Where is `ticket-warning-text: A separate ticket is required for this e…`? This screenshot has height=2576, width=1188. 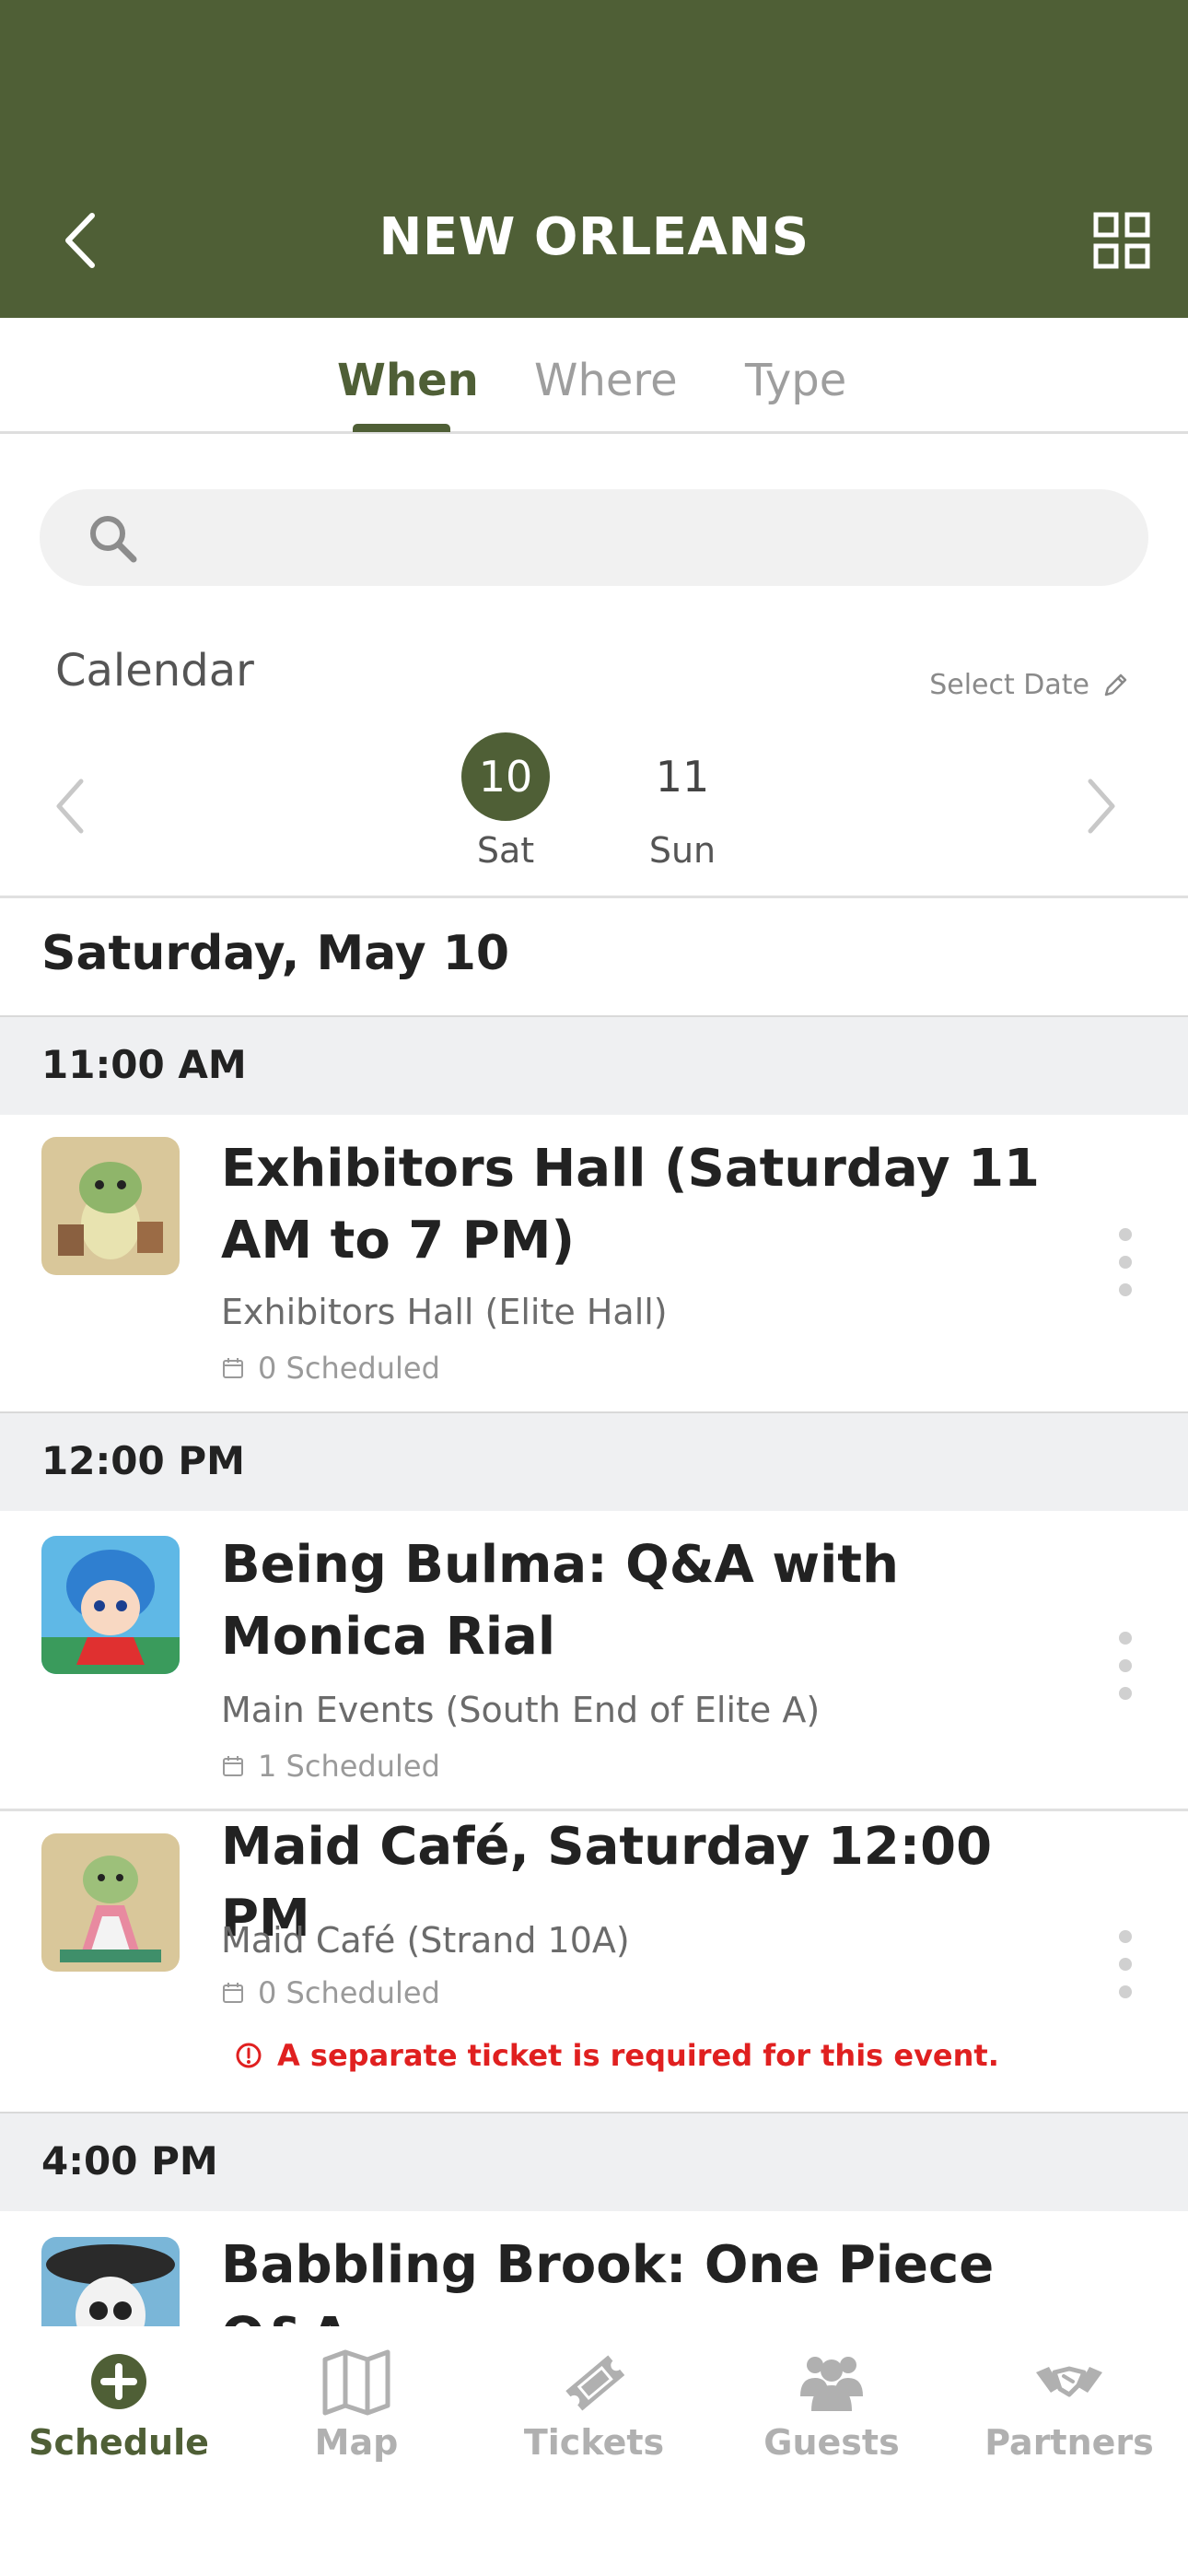
ticket-warning-text: A separate ticket is required for this e… is located at coordinates (638, 2055).